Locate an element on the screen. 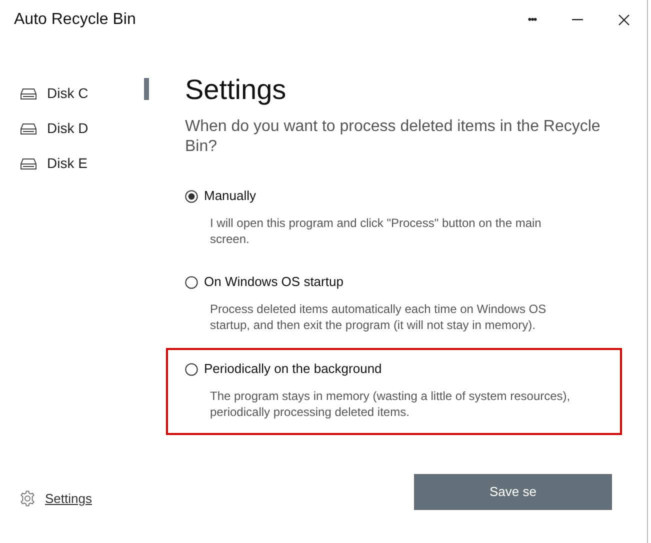 The image size is (651, 543). sidebar-indicator is located at coordinates (146, 89).